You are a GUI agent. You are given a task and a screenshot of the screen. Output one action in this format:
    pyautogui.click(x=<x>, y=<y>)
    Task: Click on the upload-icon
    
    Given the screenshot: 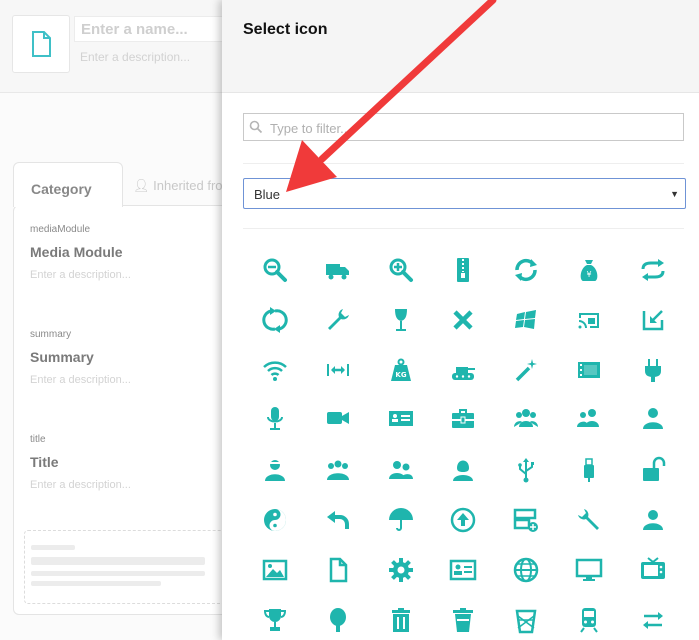 What is the action you would take?
    pyautogui.click(x=463, y=520)
    